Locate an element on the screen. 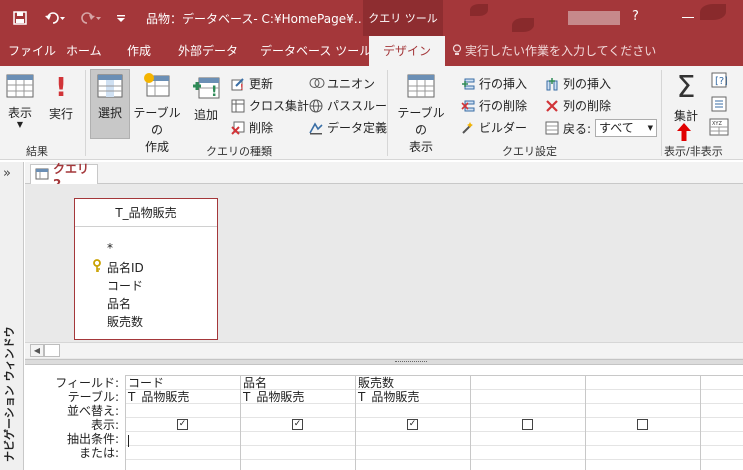 The height and width of the screenshot is (470, 743). return-label: 戻る: is located at coordinates (577, 128).